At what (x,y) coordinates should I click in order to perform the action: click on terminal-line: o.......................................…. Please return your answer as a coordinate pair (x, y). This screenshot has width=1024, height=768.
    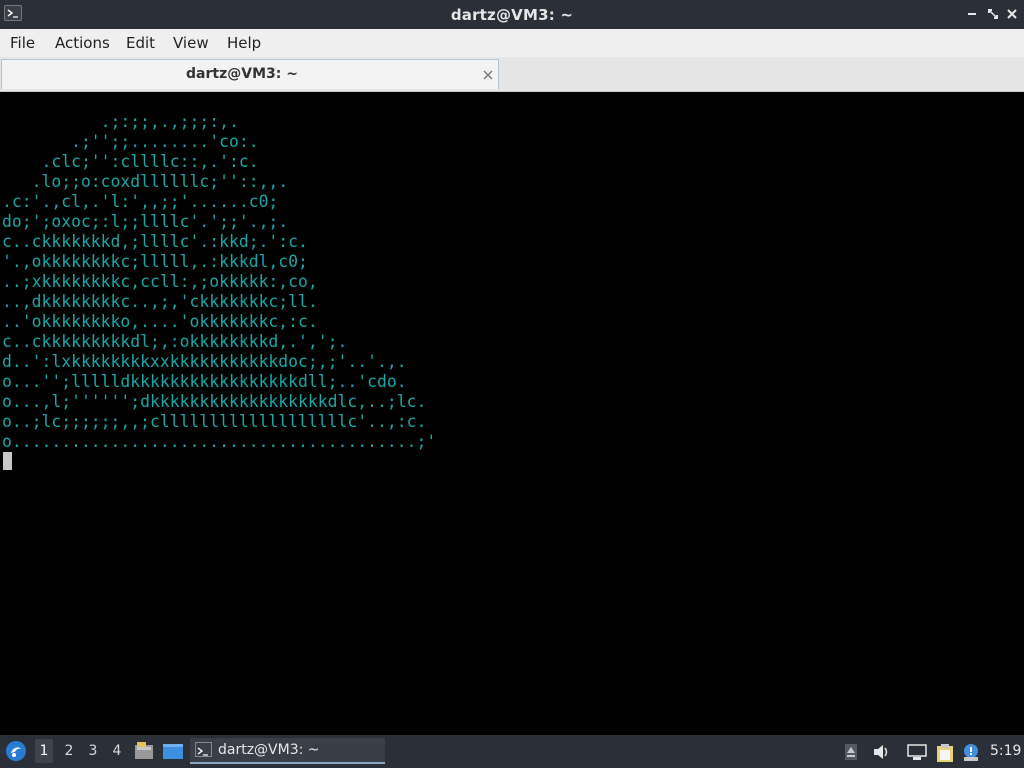
    Looking at the image, I should click on (219, 441).